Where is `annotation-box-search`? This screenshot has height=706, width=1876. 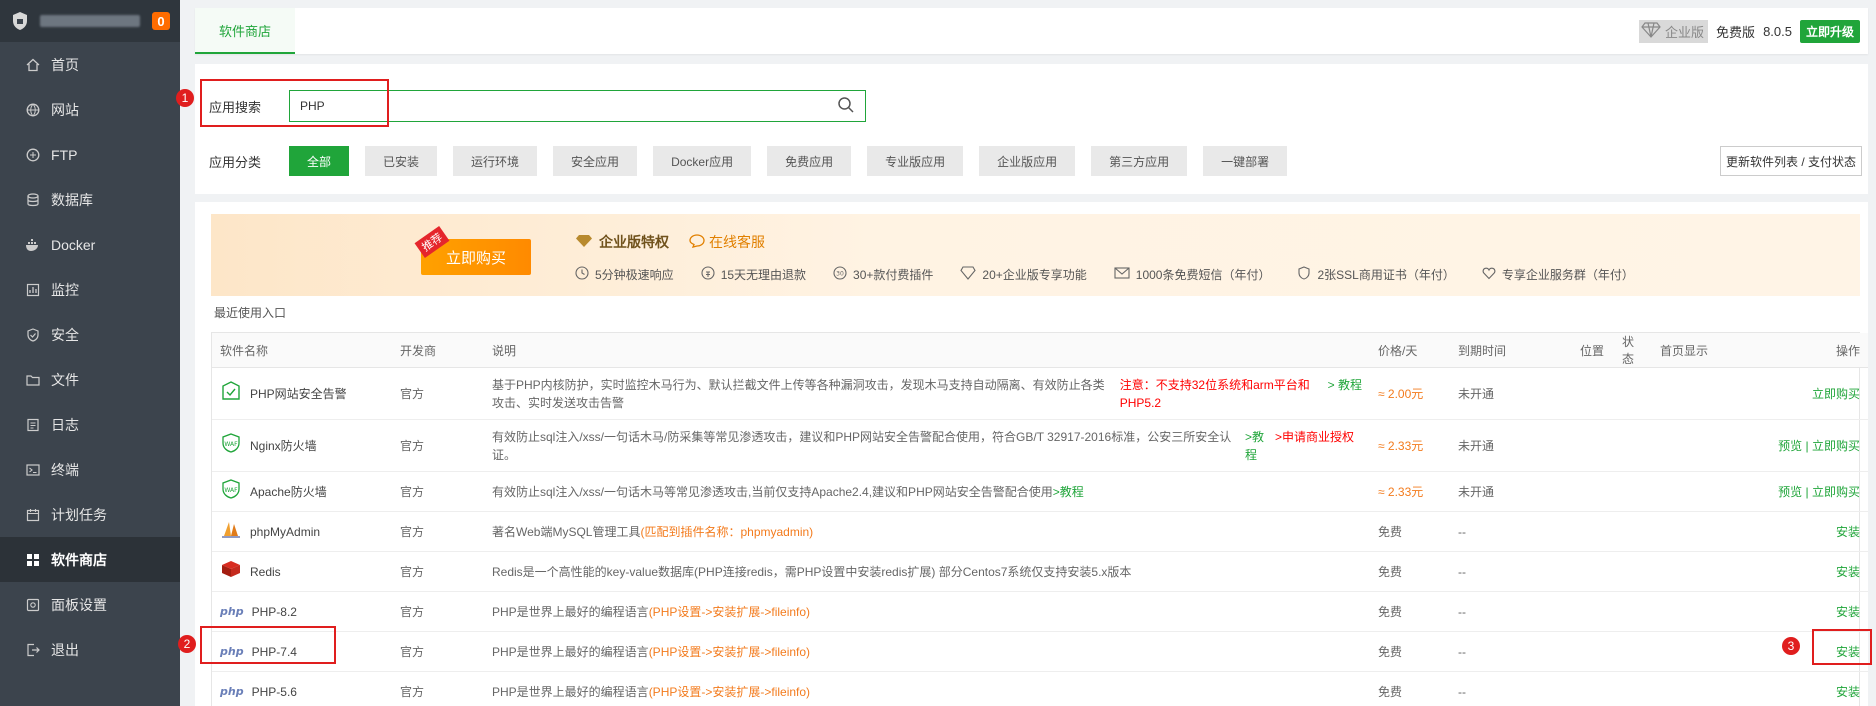
annotation-box-search is located at coordinates (294, 103).